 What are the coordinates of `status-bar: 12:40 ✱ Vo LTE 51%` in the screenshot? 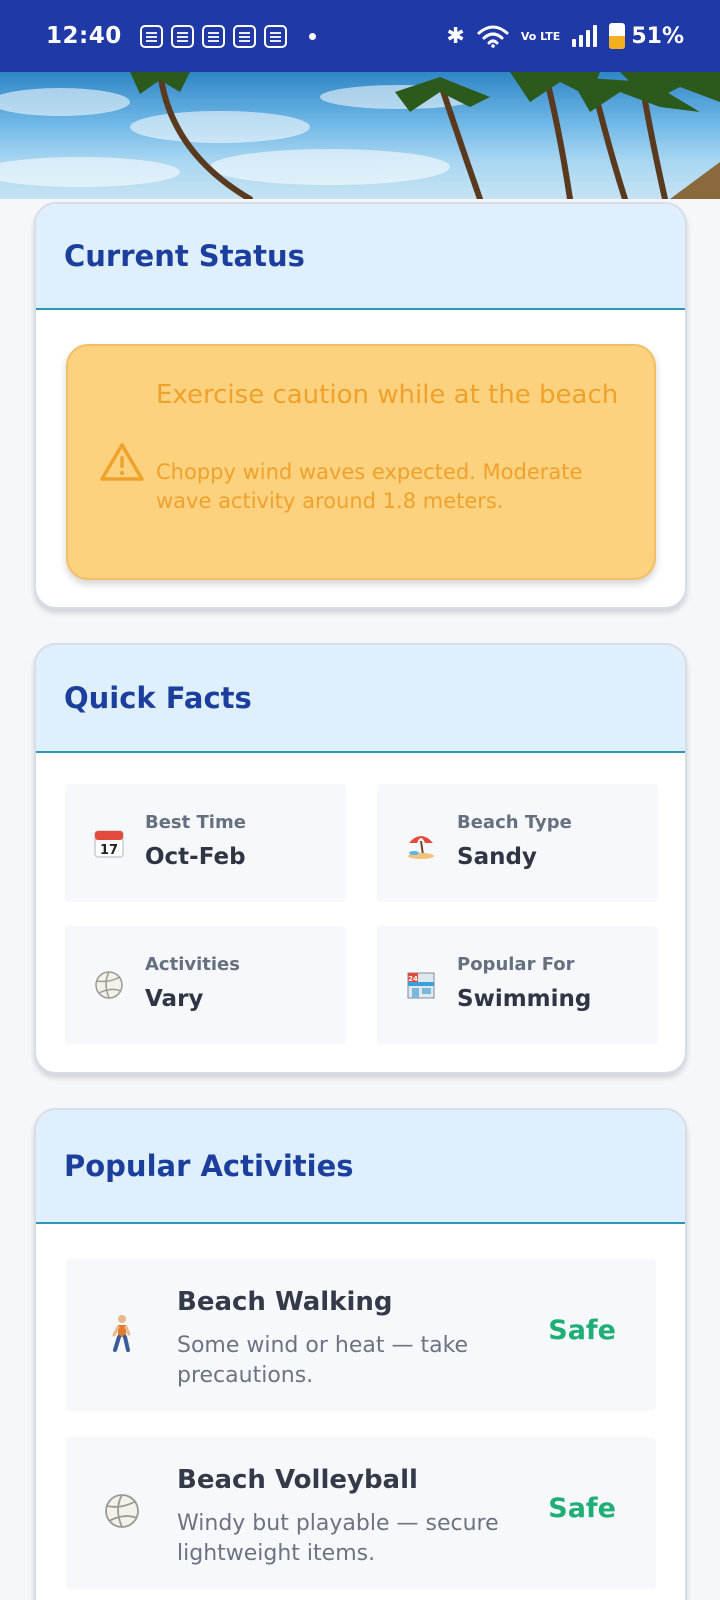 It's located at (360, 36).